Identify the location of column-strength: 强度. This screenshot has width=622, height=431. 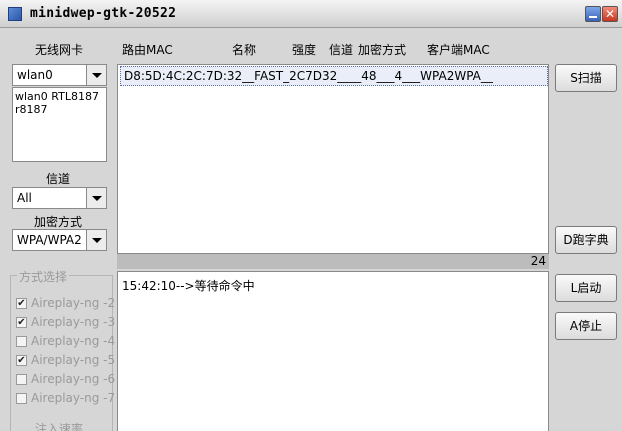
(304, 50).